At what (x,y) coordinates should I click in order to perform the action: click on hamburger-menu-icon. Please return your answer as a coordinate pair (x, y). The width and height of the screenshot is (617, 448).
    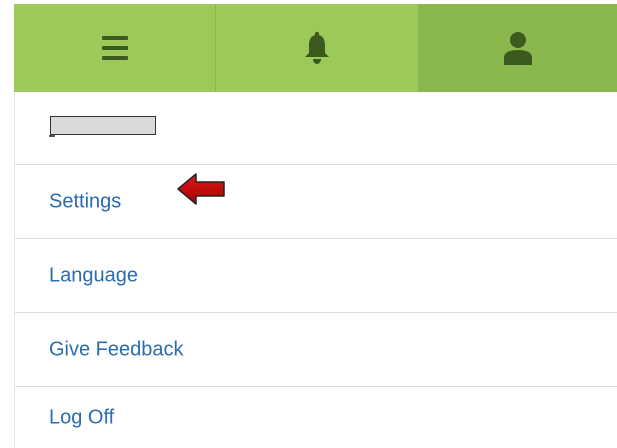
    Looking at the image, I should click on (115, 48).